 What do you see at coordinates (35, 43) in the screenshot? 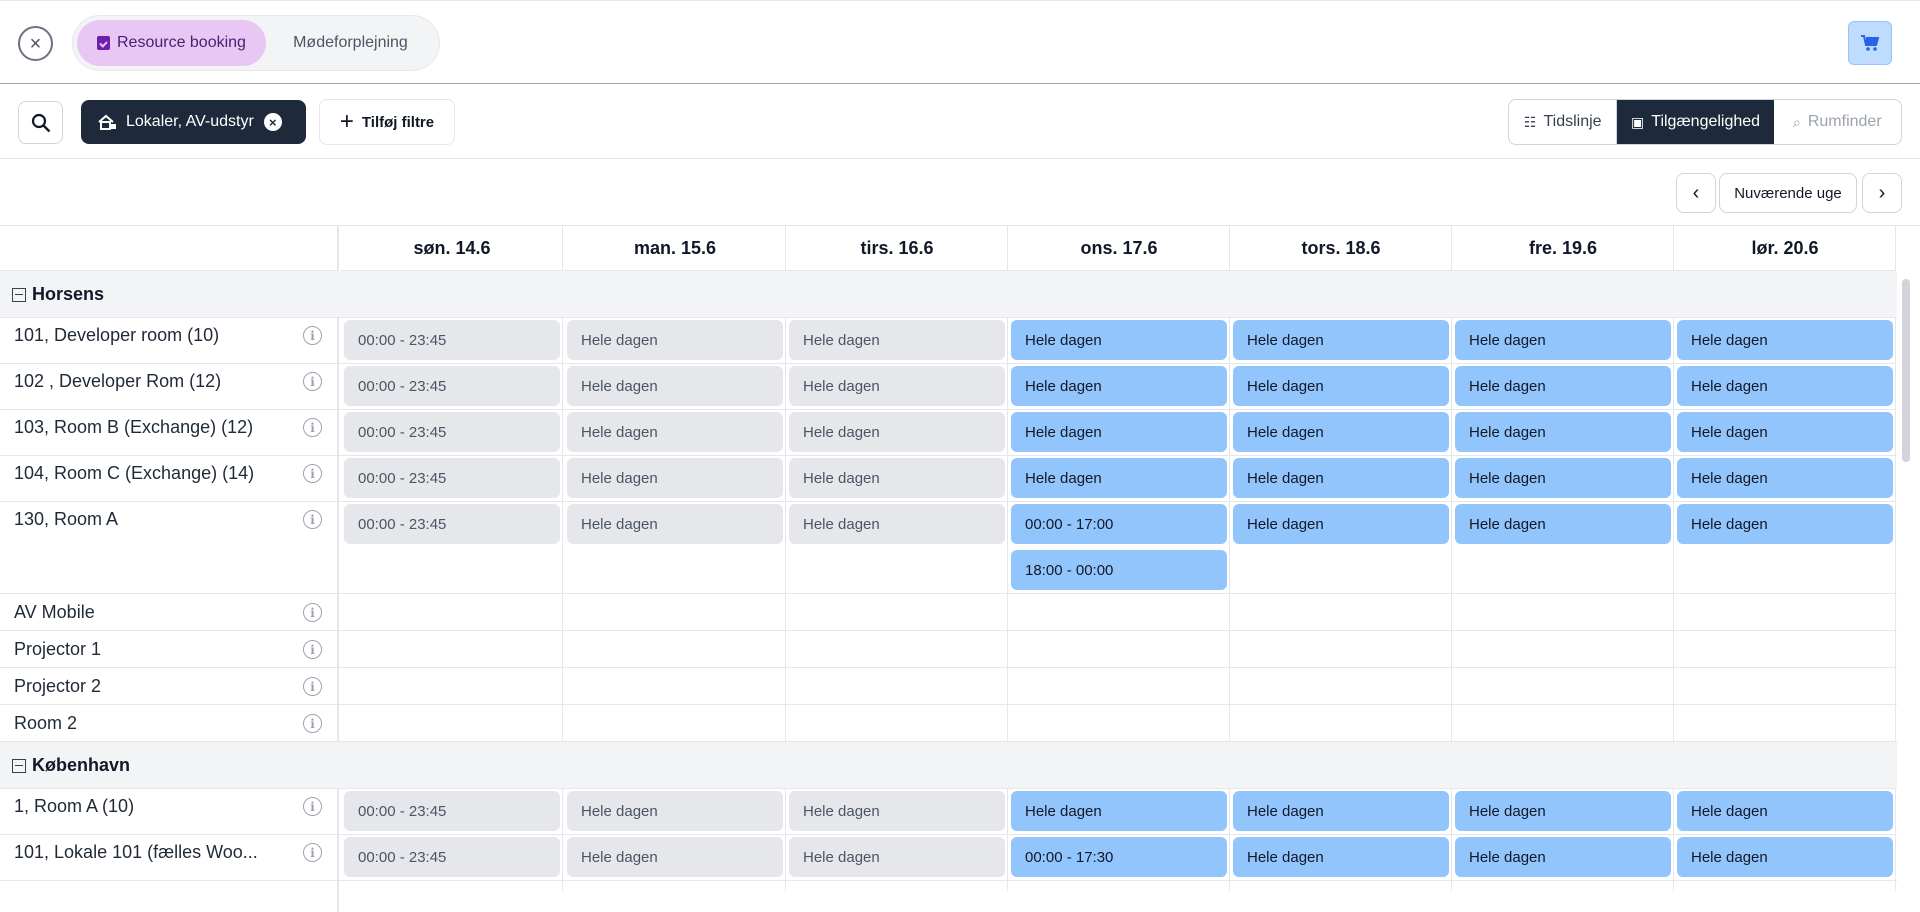
I see `close-button: ×` at bounding box center [35, 43].